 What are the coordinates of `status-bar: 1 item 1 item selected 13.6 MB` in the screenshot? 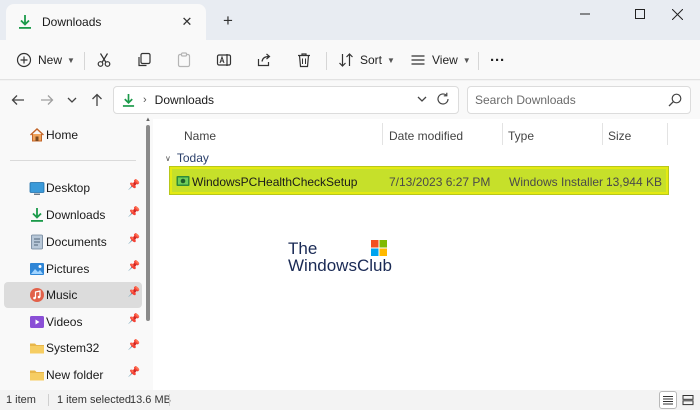 It's located at (350, 400).